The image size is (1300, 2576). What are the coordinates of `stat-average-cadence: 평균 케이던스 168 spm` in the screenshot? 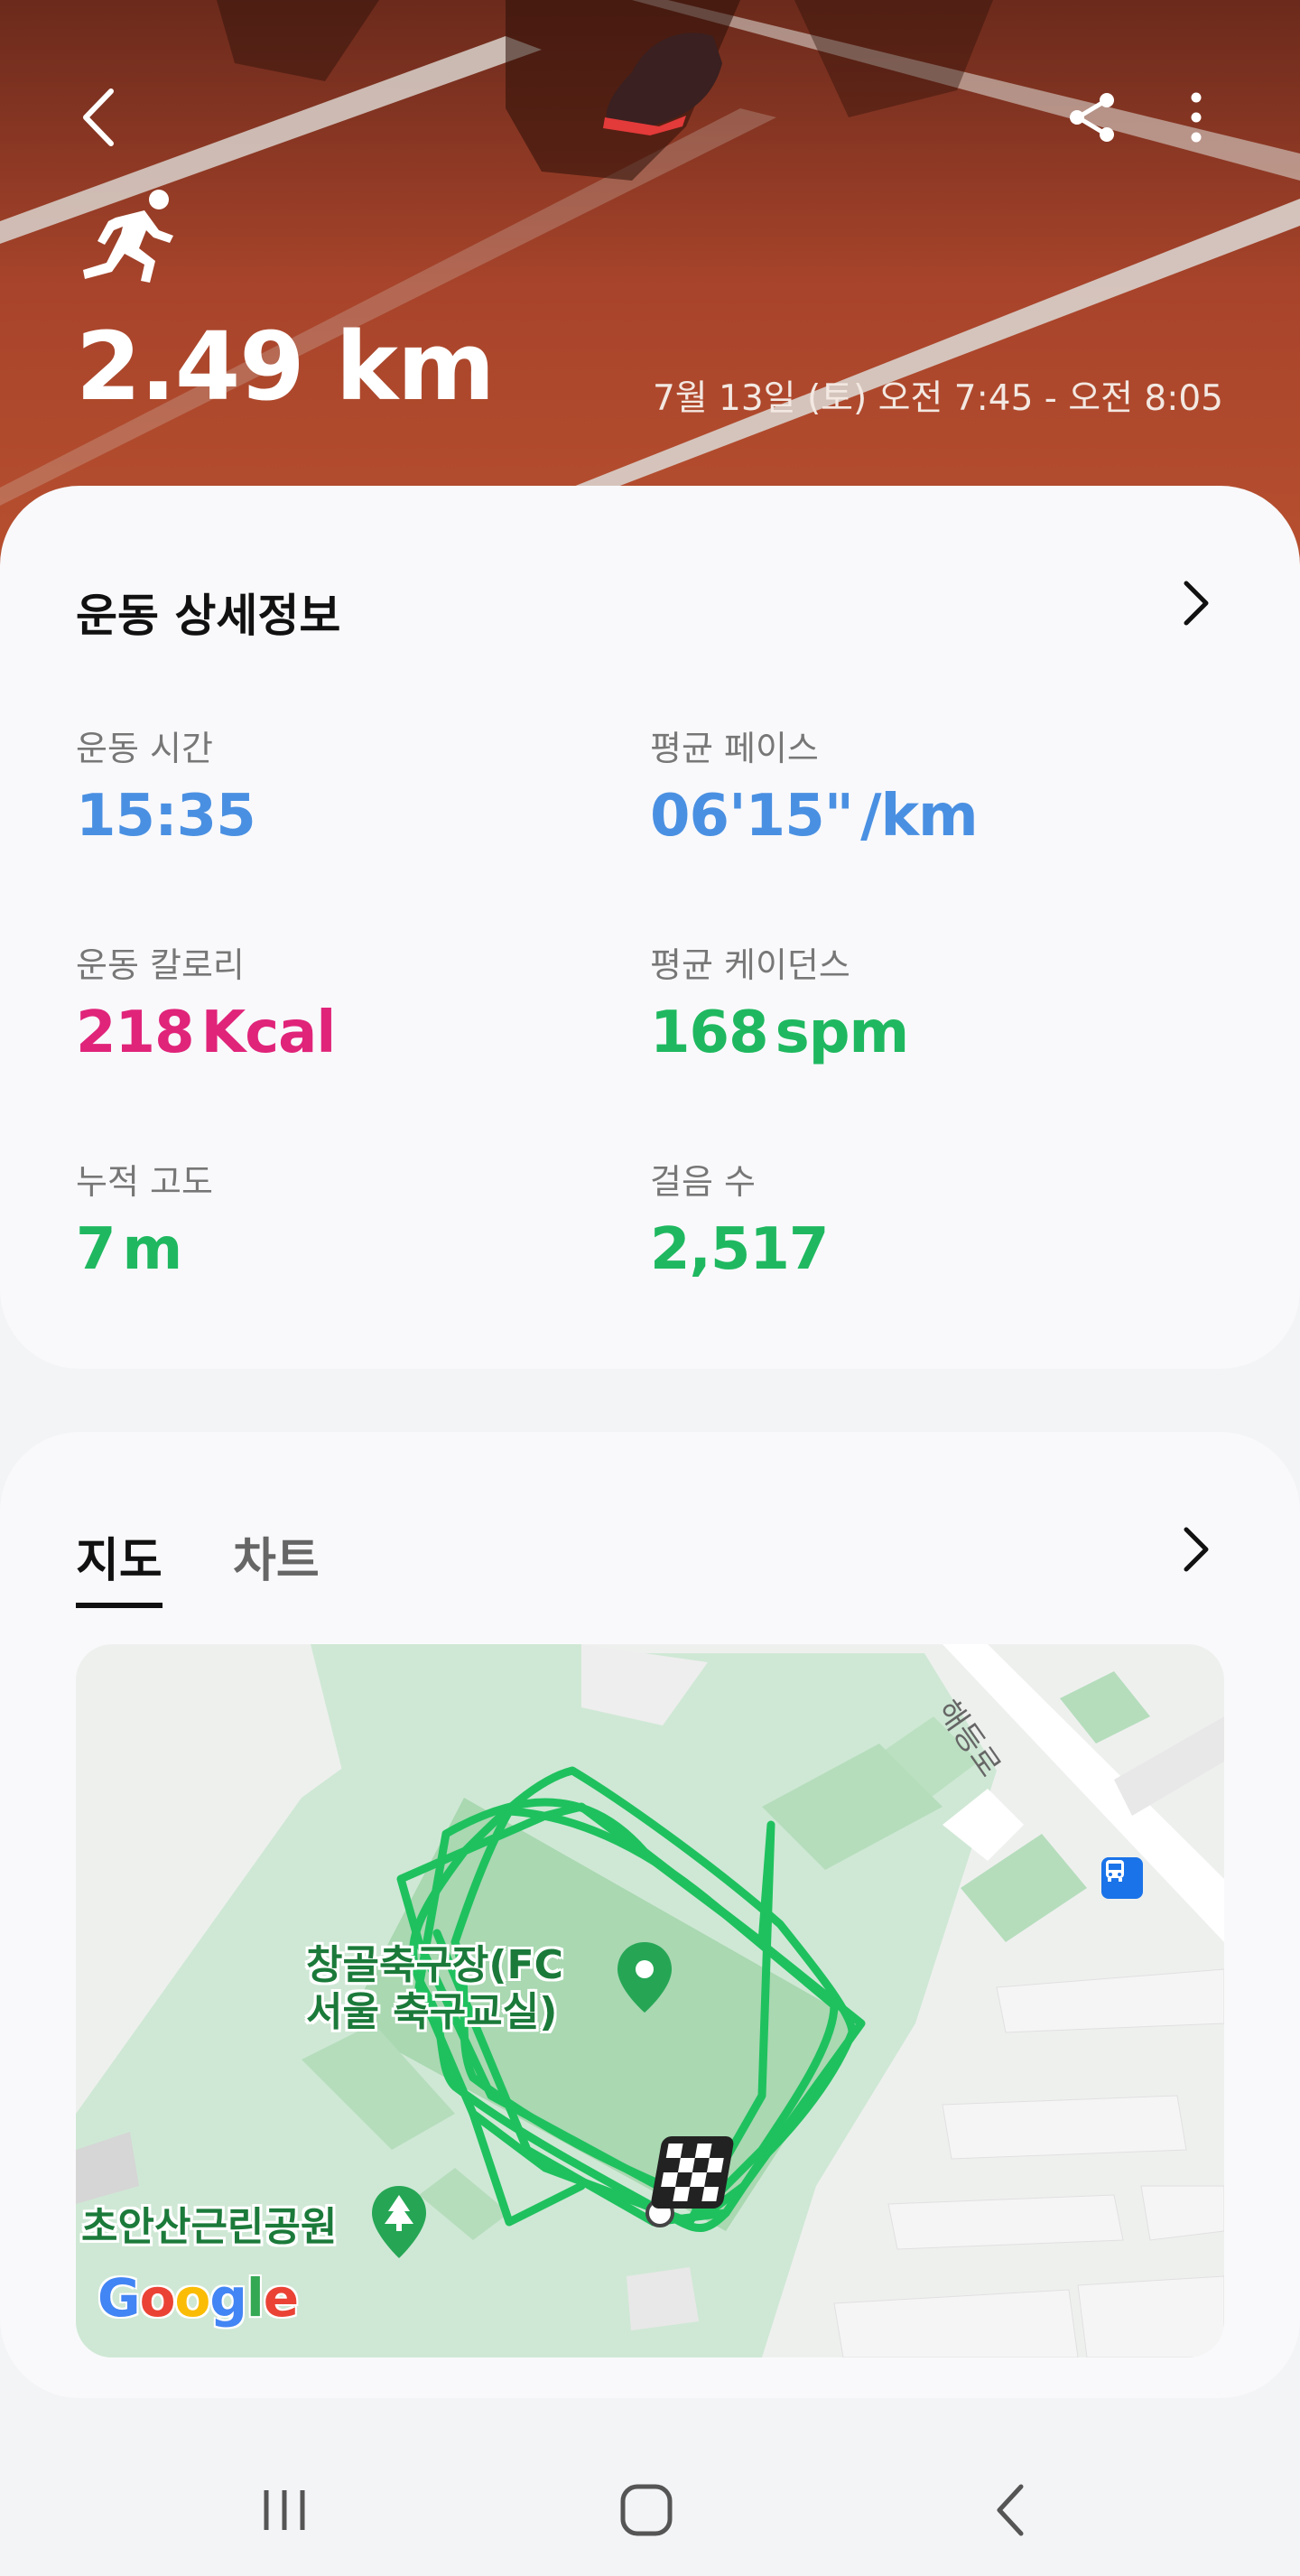 It's located at (780, 1001).